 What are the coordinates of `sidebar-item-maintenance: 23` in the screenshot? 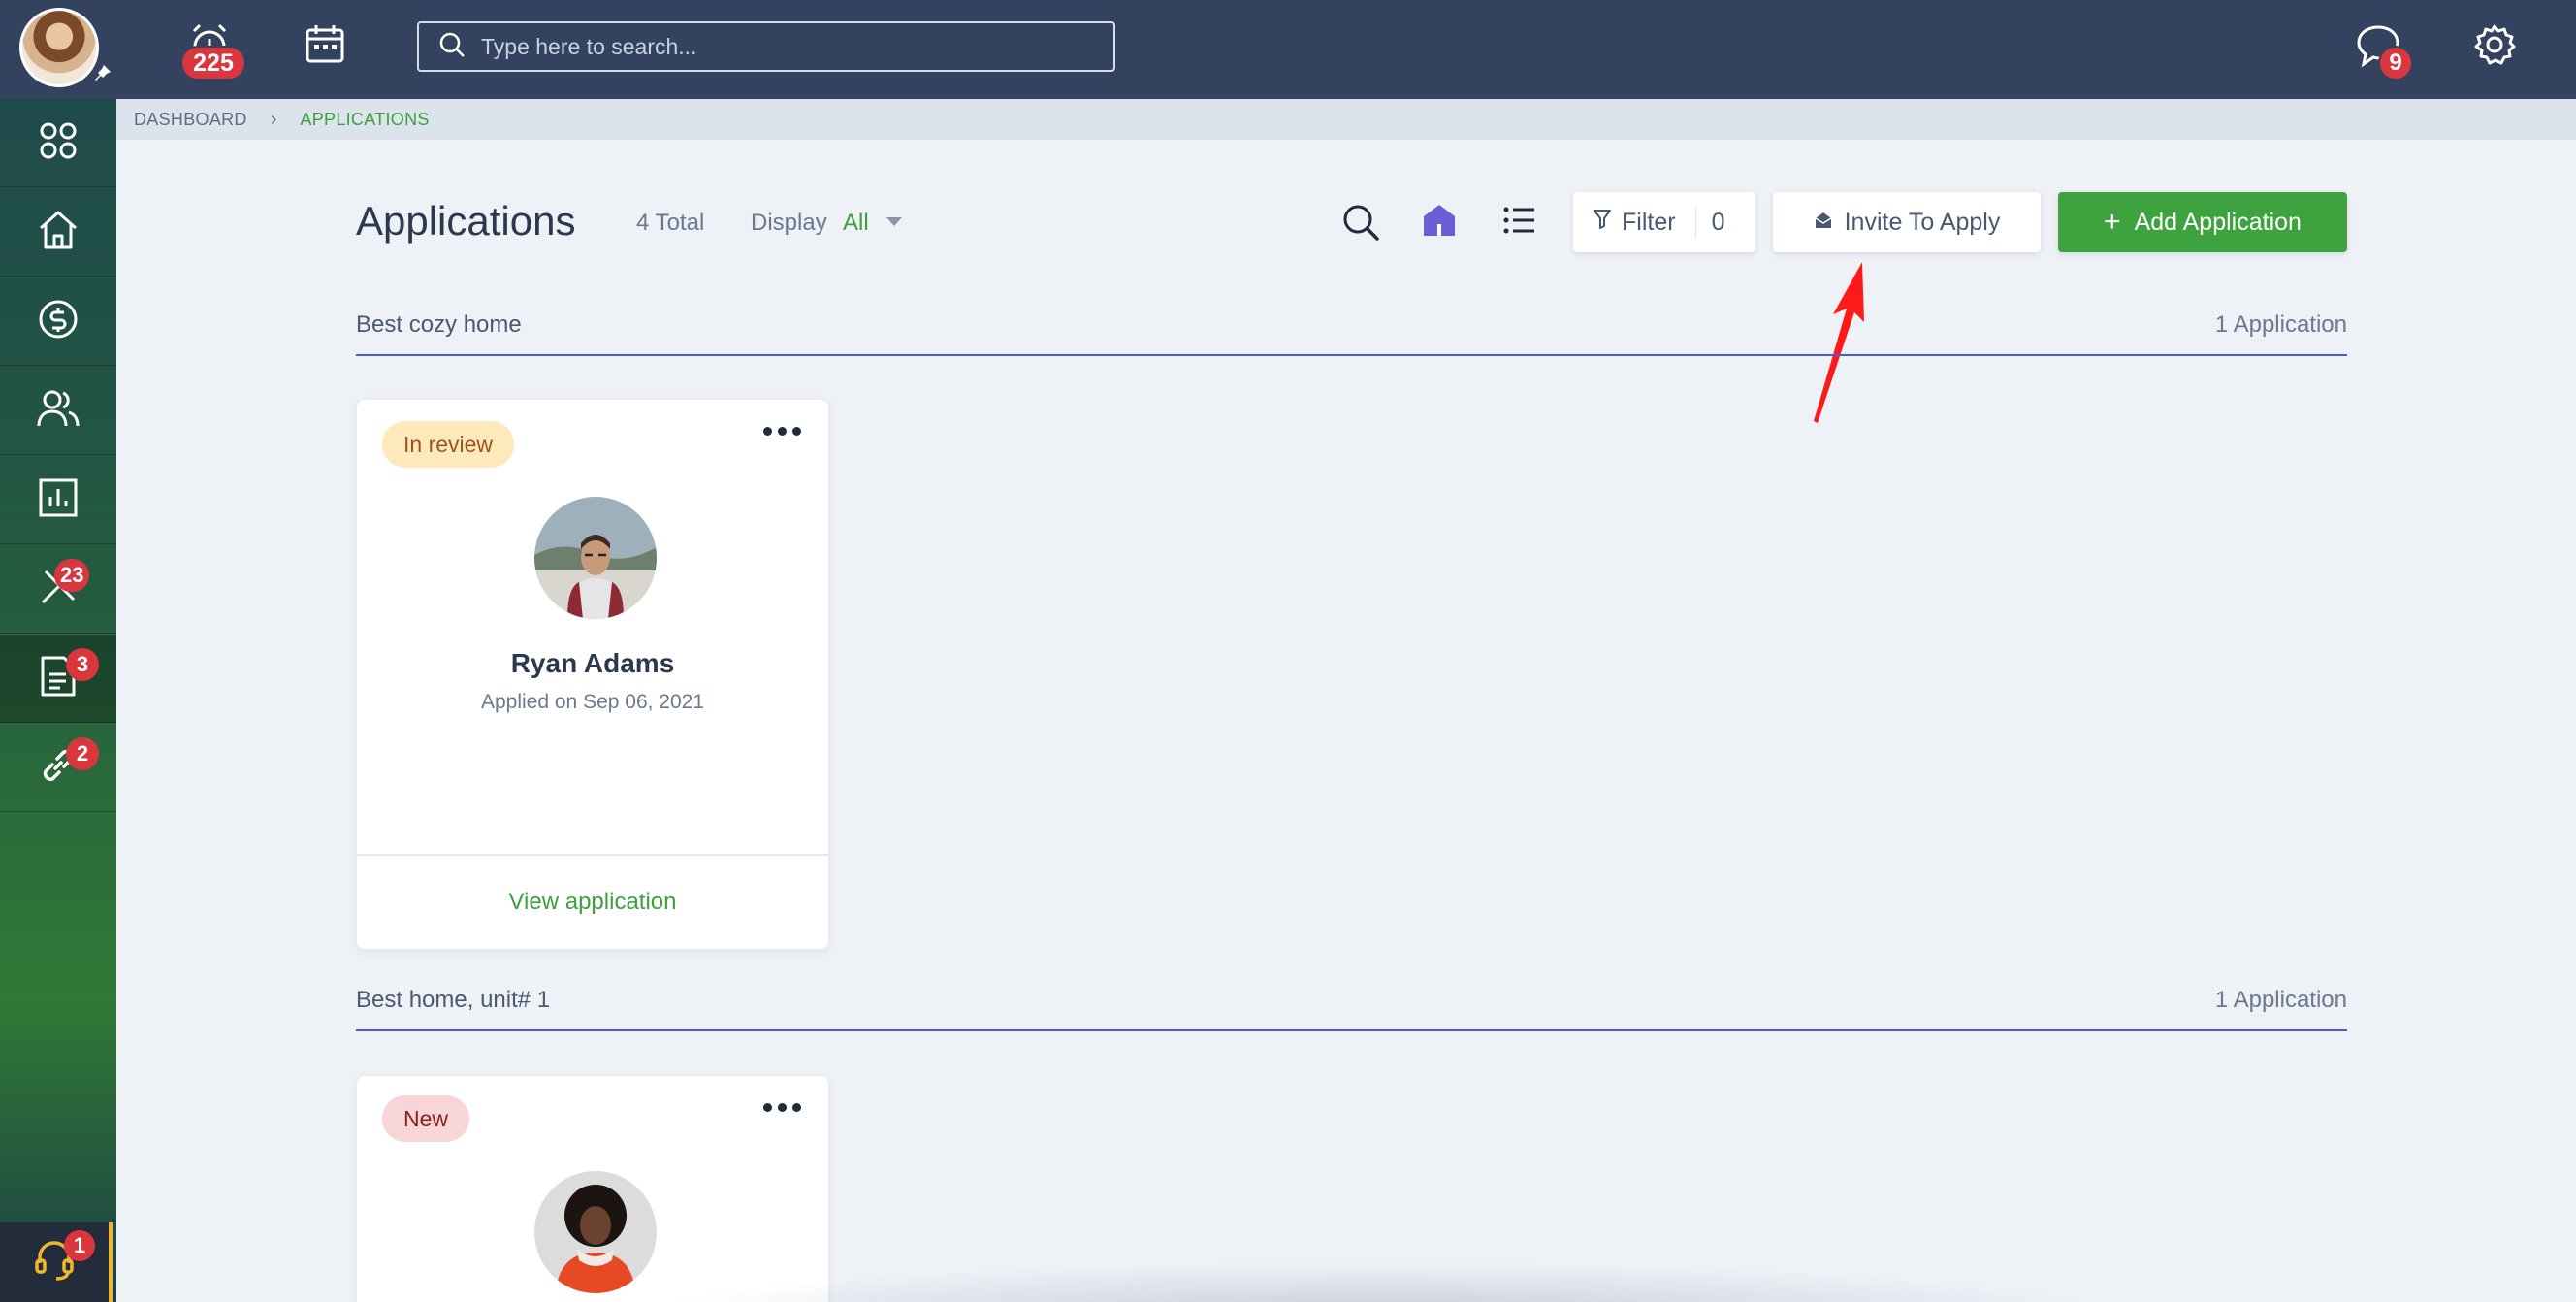 It's located at (58, 589).